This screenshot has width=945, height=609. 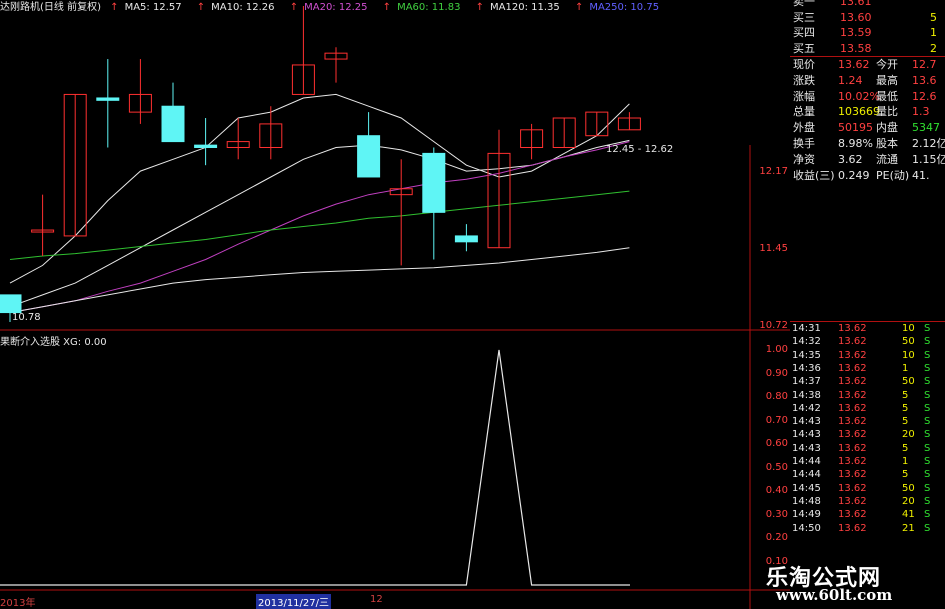 What do you see at coordinates (867, 501) in the screenshot?
I see `tick-row: 14:48 13.62 20 S` at bounding box center [867, 501].